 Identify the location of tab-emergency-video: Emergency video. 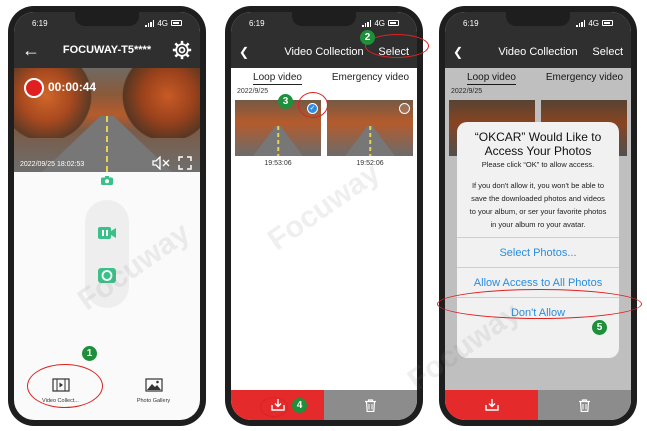
(370, 78).